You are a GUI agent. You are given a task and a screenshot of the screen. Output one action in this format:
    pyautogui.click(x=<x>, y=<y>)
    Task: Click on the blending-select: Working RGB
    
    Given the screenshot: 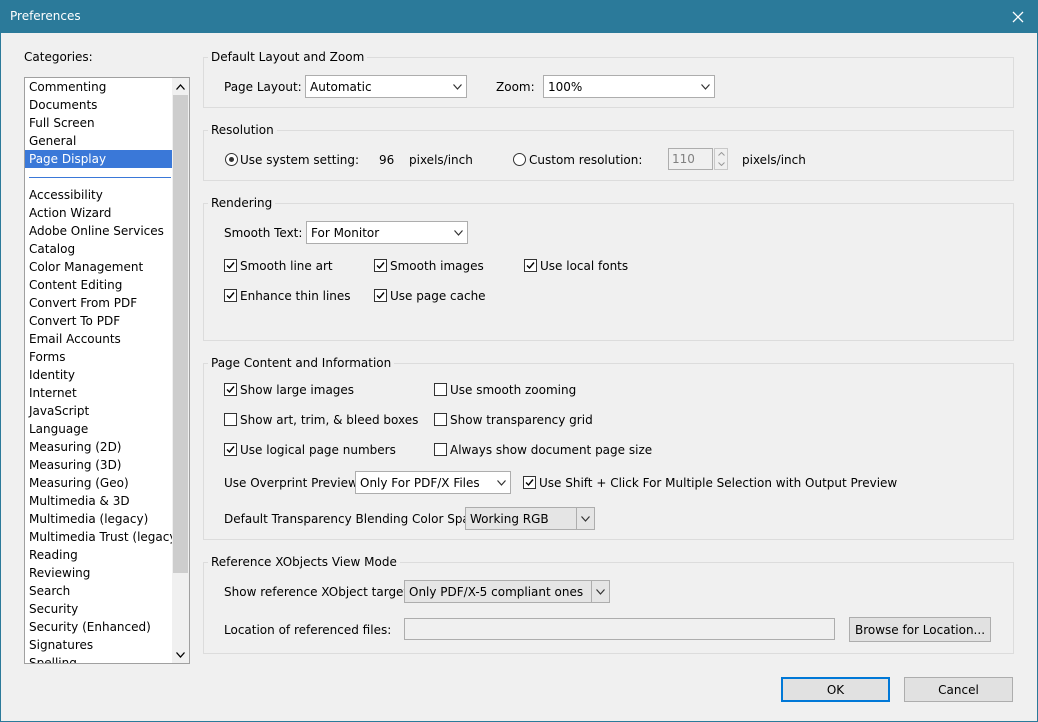 What is the action you would take?
    pyautogui.click(x=530, y=518)
    